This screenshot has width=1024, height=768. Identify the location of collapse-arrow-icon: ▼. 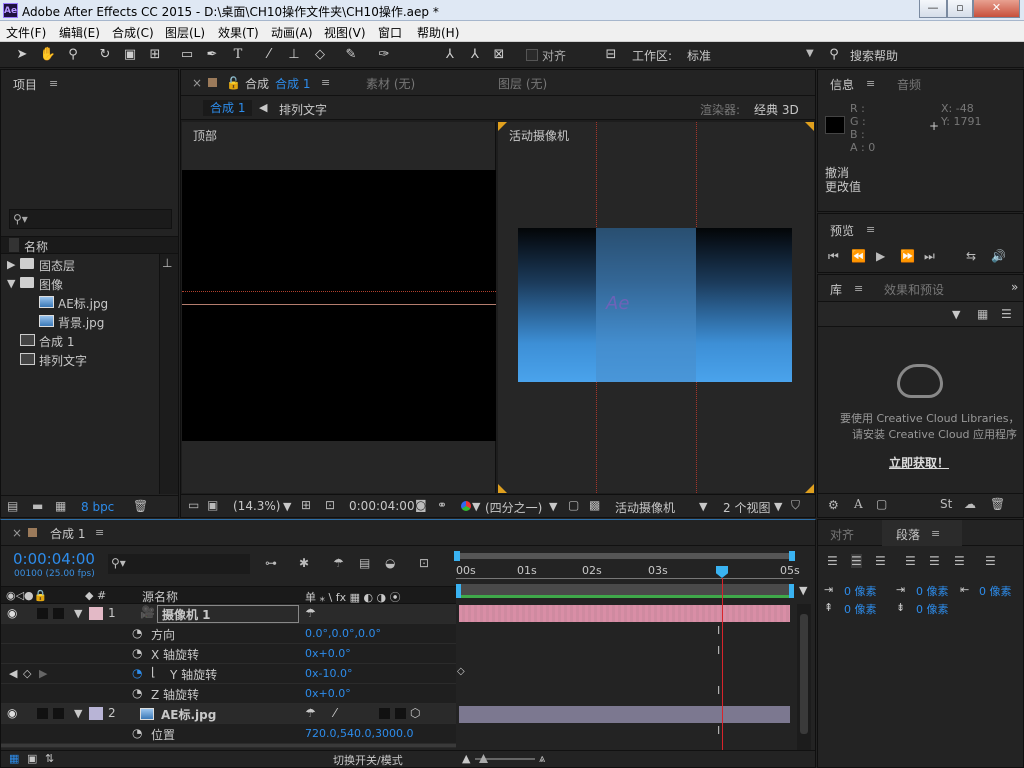
(11, 283).